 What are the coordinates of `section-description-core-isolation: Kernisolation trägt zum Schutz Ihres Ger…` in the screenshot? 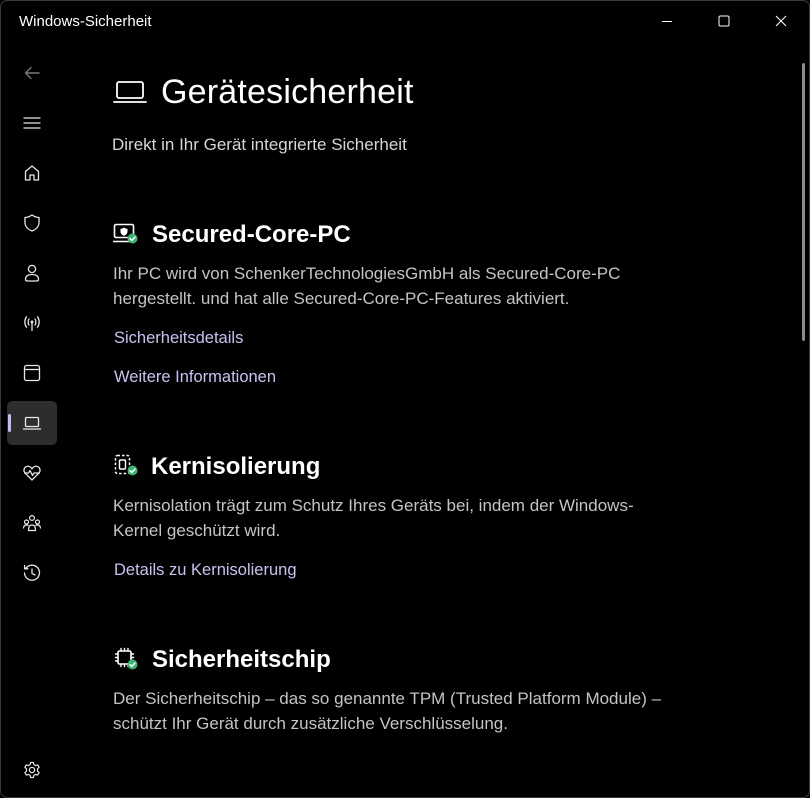 It's located at (413, 518).